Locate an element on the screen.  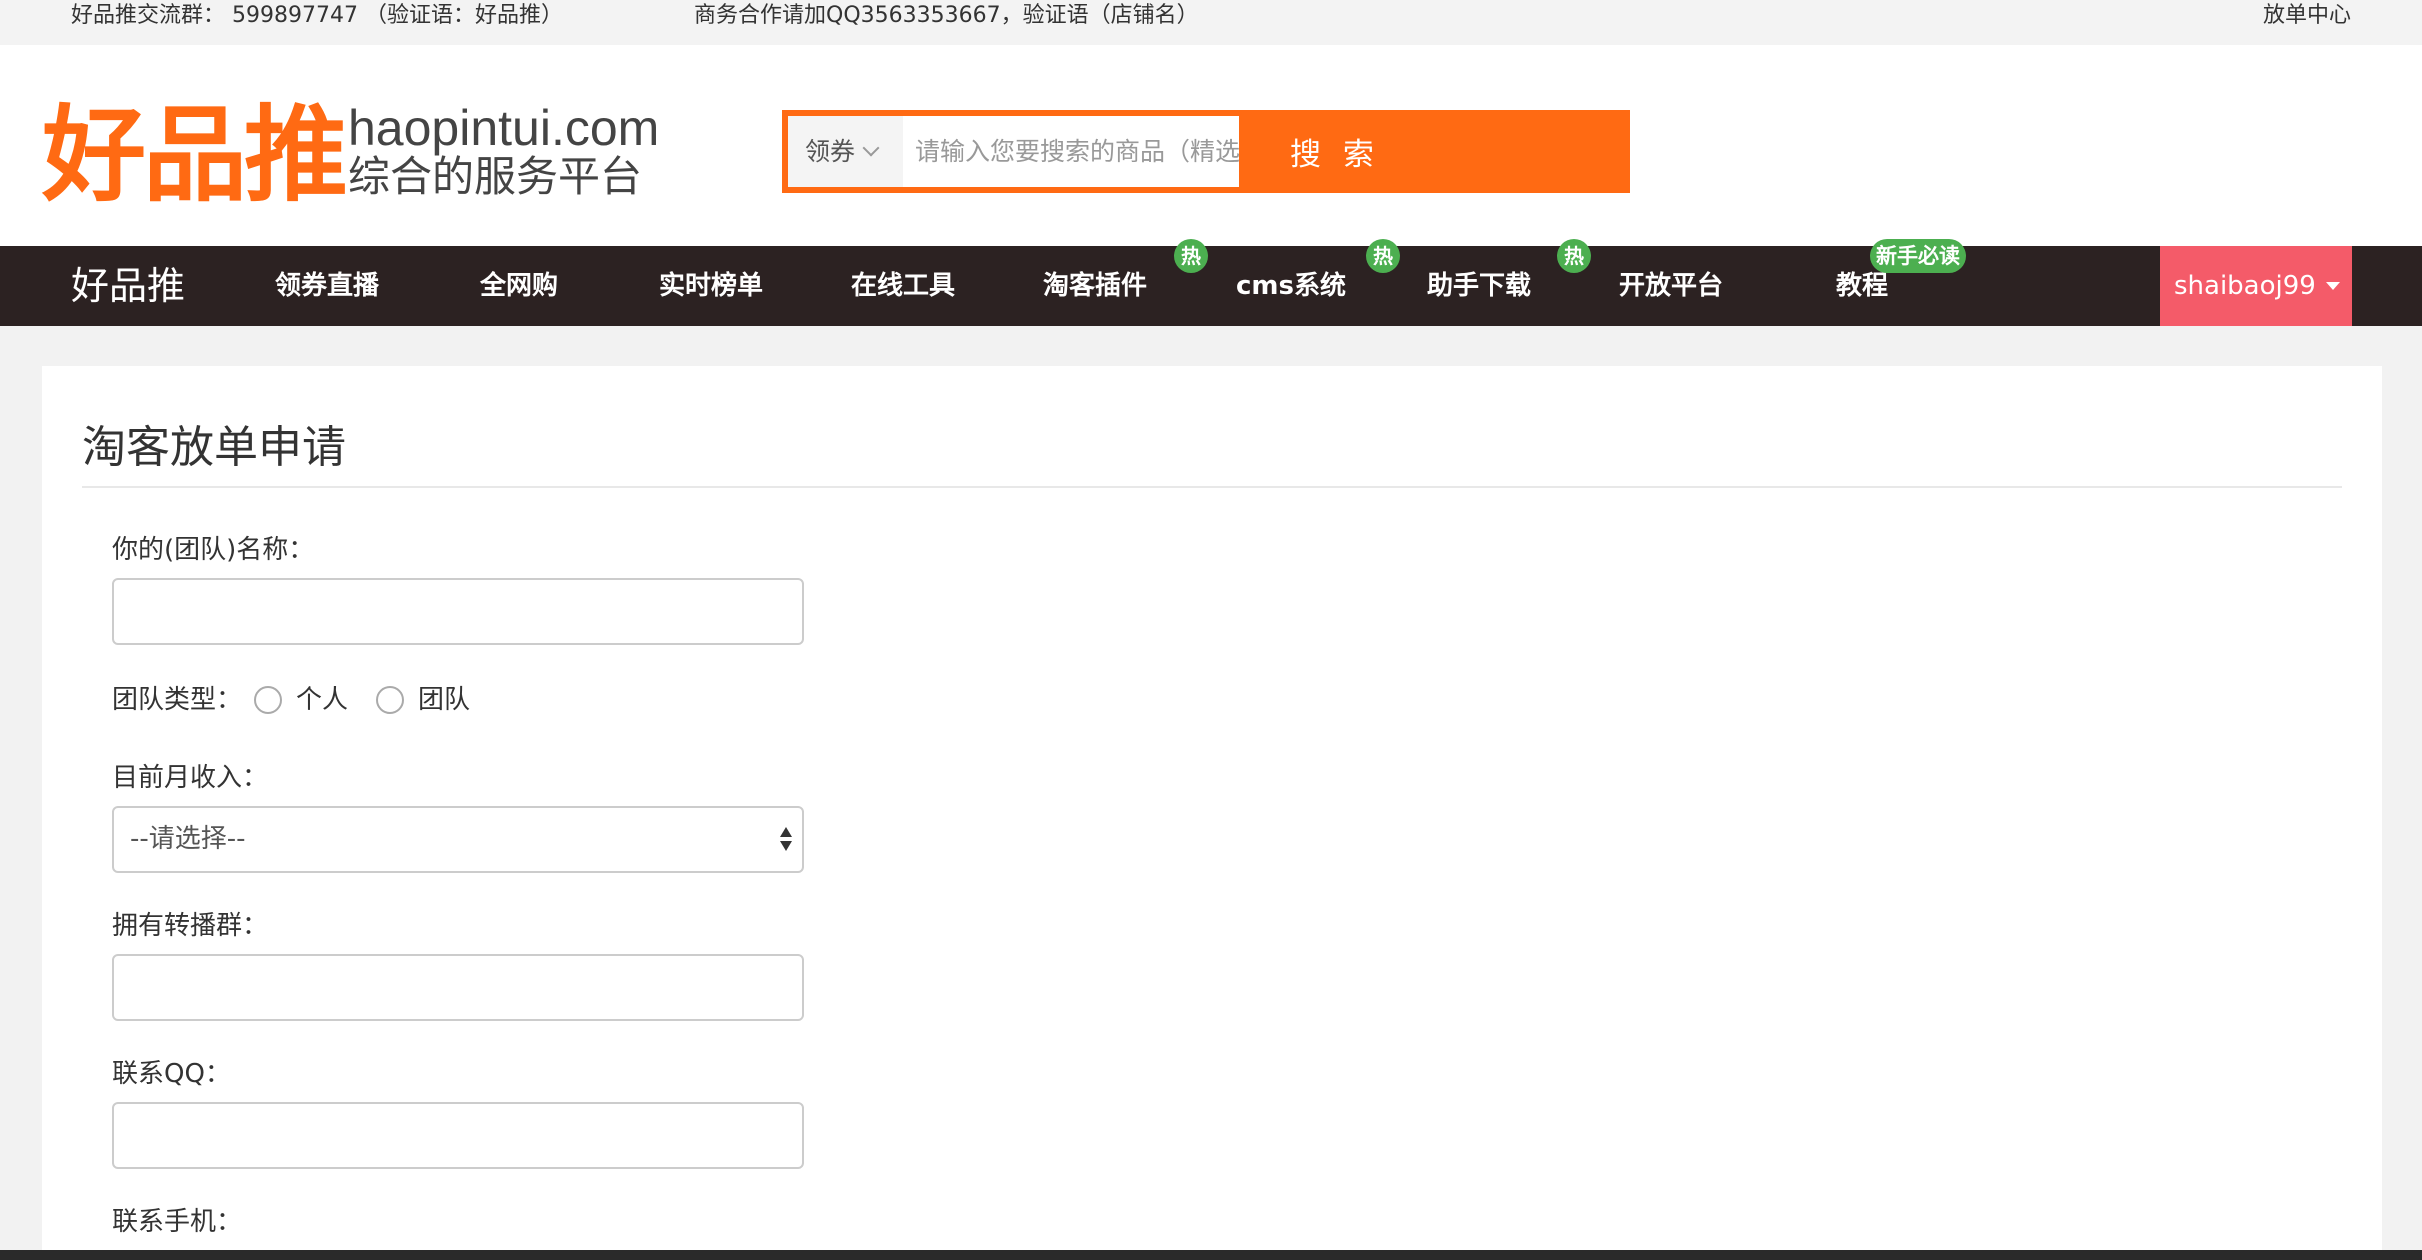
income-selected-value: --请选择-- is located at coordinates (188, 839).